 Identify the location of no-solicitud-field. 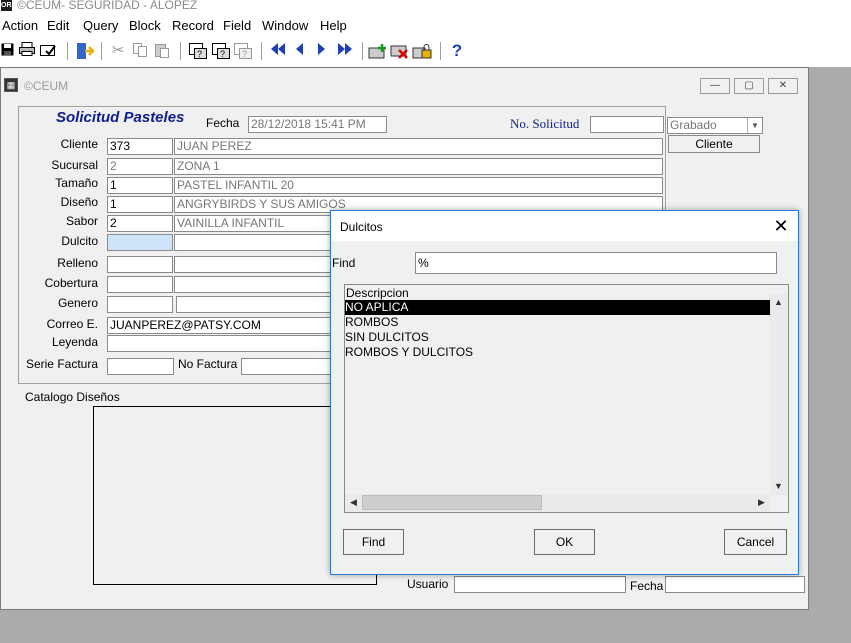
(627, 124).